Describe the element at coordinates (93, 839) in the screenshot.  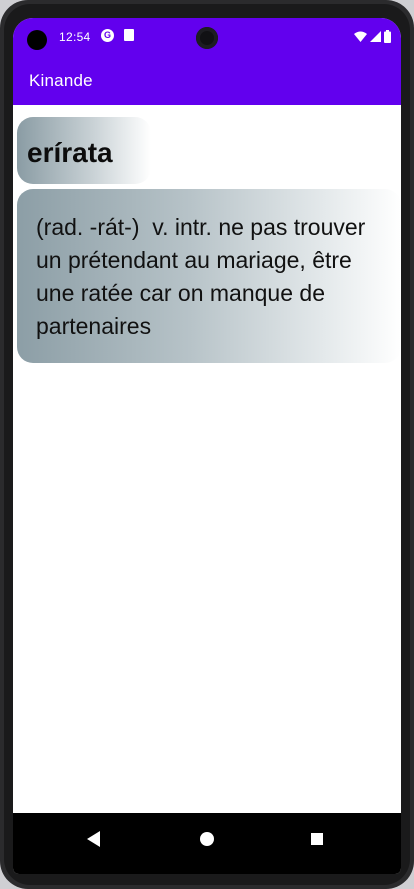
I see `back-icon` at that location.